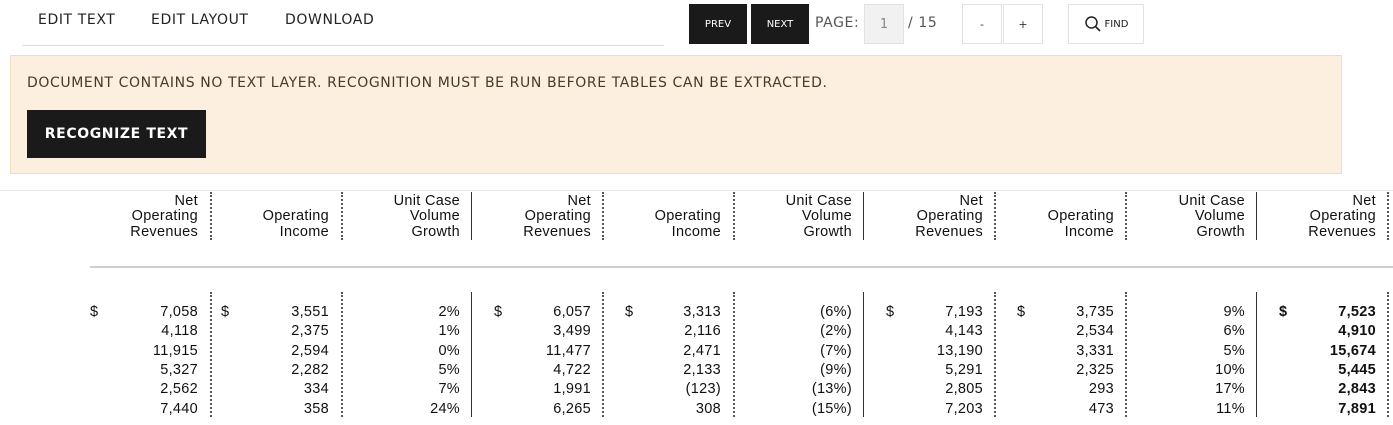 Image resolution: width=1393 pixels, height=425 pixels. What do you see at coordinates (1095, 331) in the screenshot?
I see `table-cell: 2,534` at bounding box center [1095, 331].